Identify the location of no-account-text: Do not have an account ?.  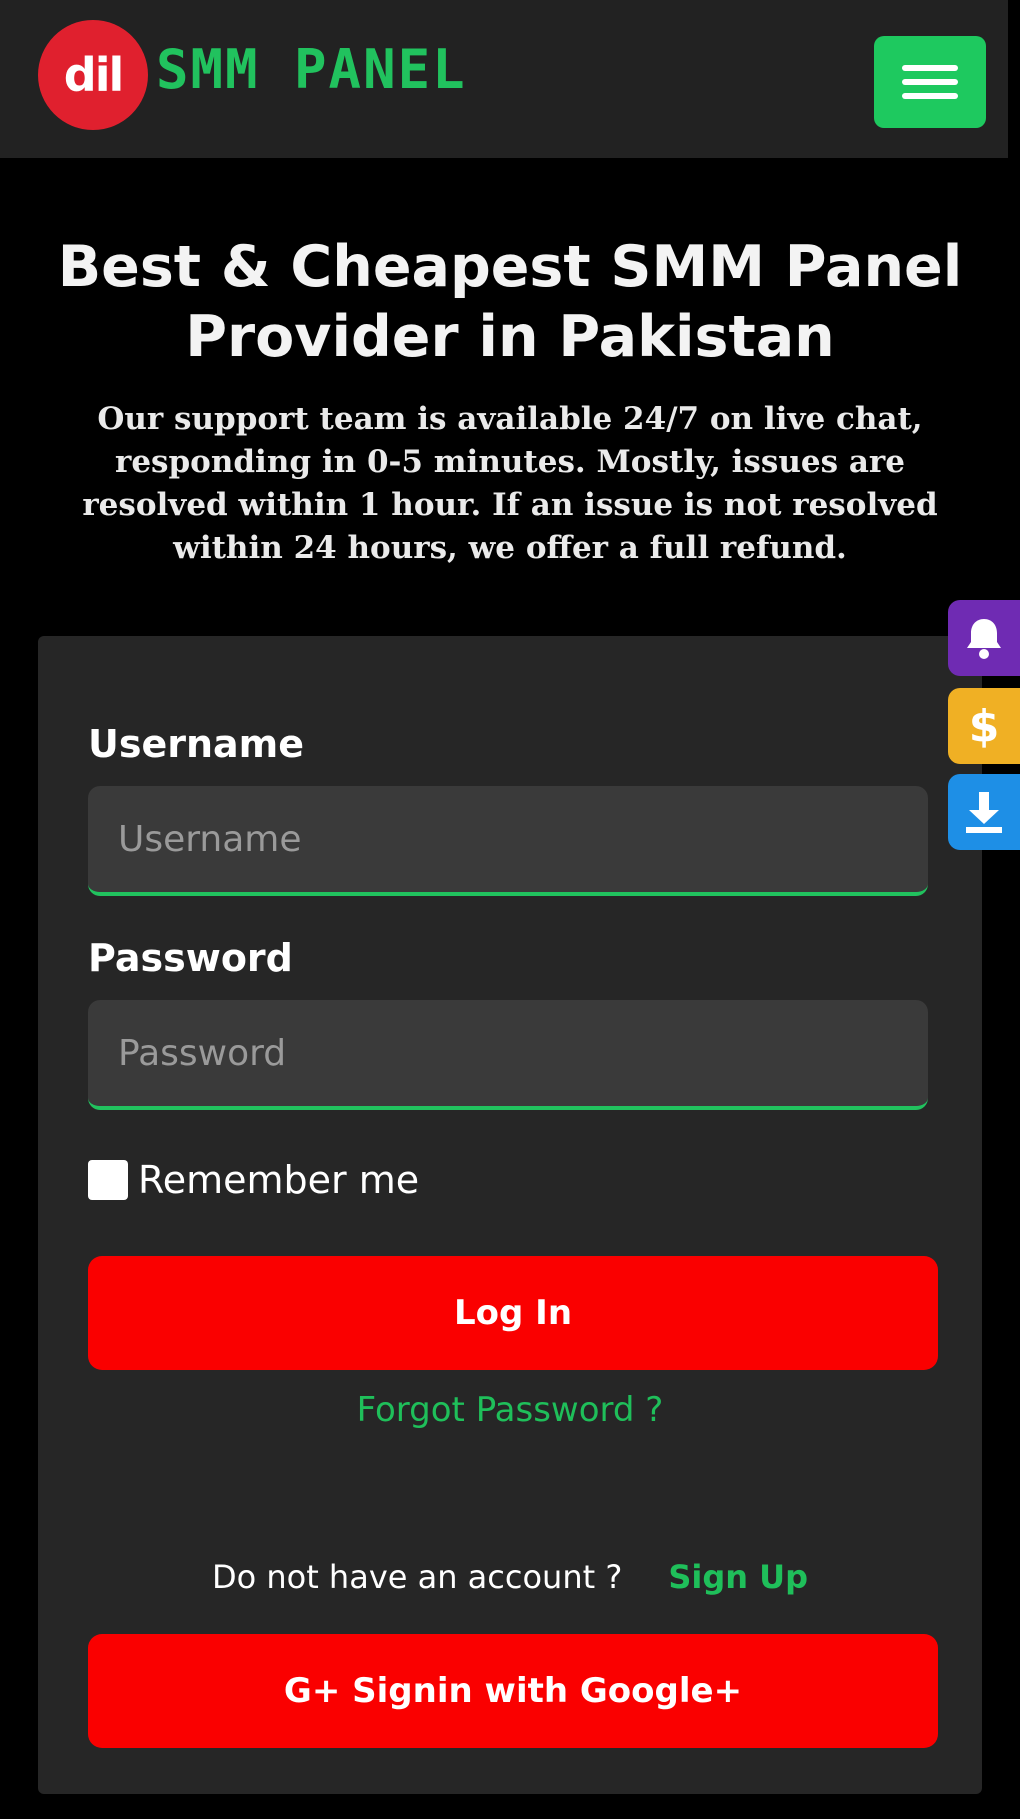
(417, 1577).